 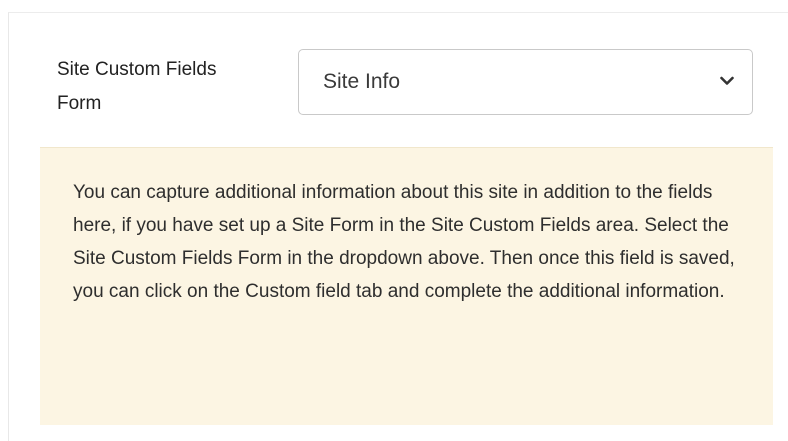 I want to click on site-custom-fields-form-select: Site Info, so click(x=525, y=82).